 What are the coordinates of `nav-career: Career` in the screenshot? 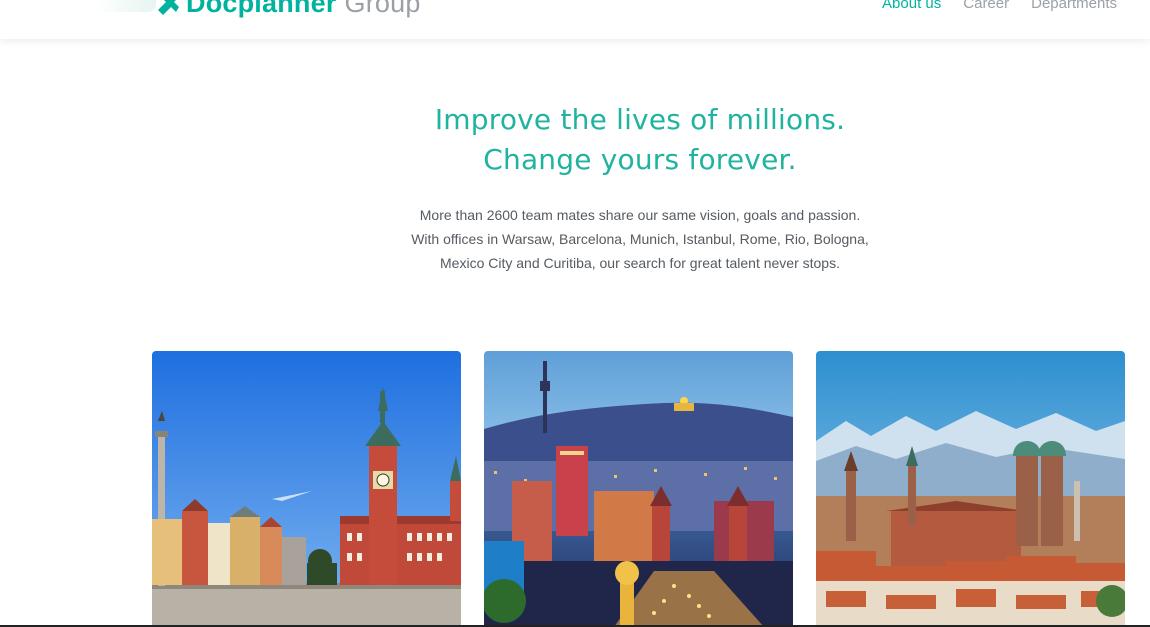 It's located at (986, 6).